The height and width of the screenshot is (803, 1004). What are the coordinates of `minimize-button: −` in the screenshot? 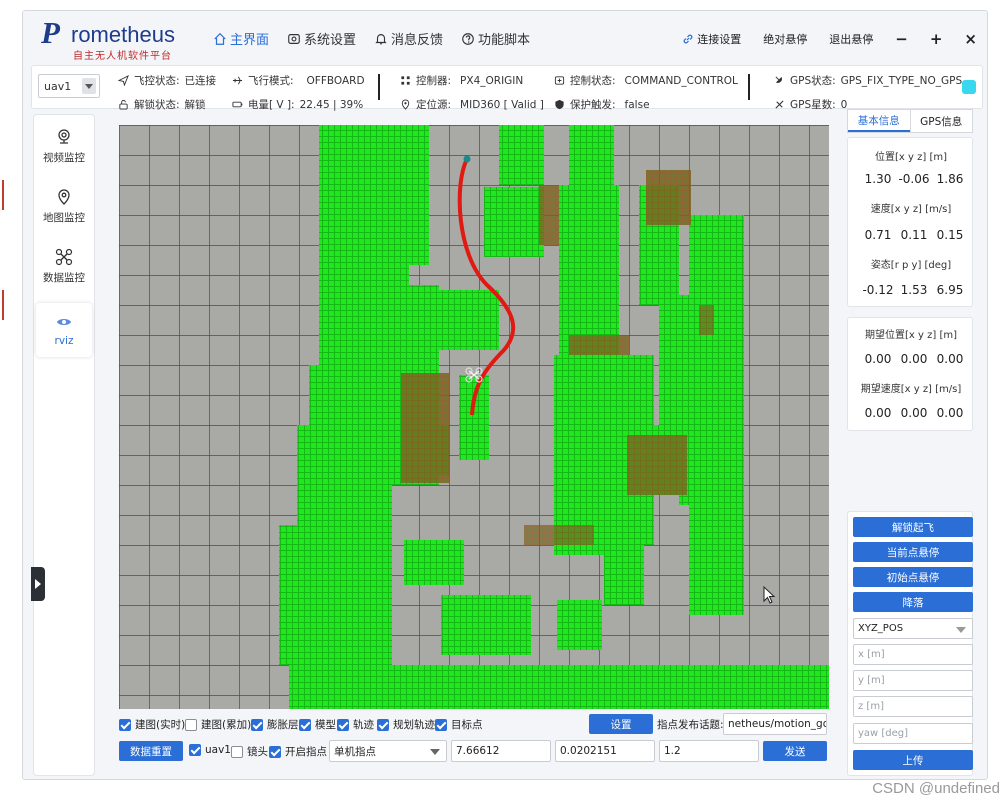 It's located at (901, 38).